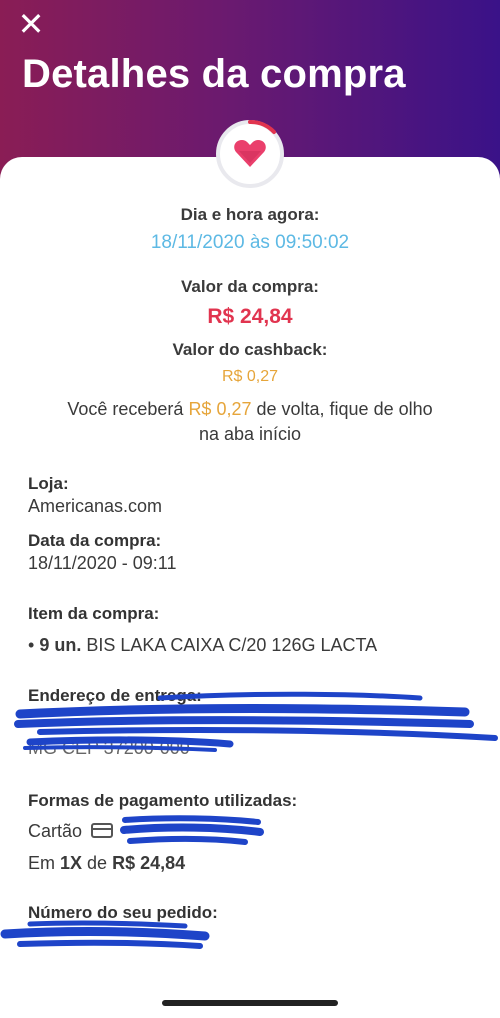  I want to click on item-row: • 9 un. BIS LAKA CAIXA C/20 126G LACTA, so click(202, 645).